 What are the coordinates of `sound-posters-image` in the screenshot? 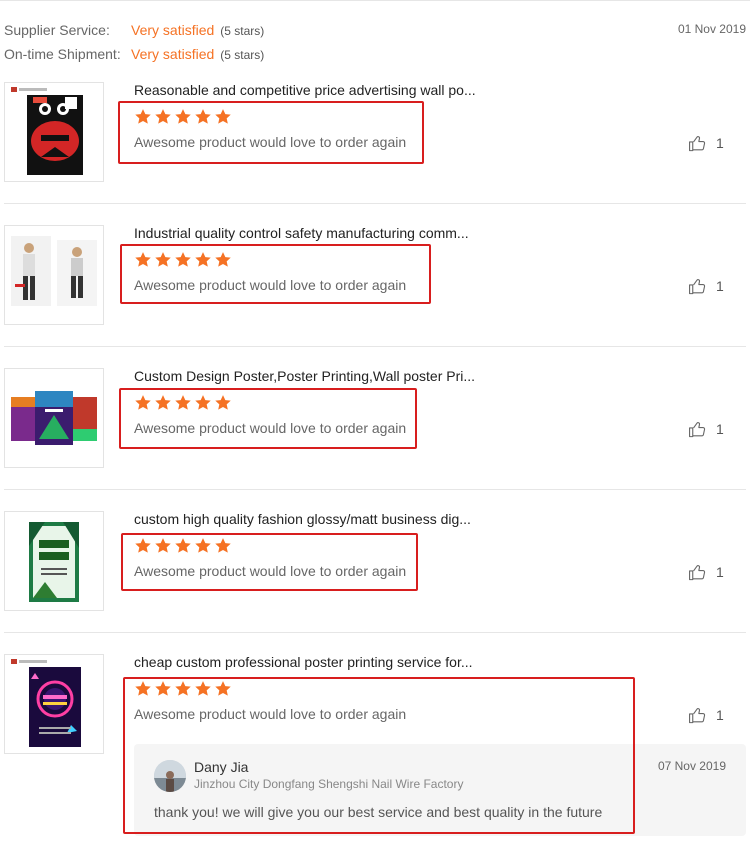 It's located at (54, 418).